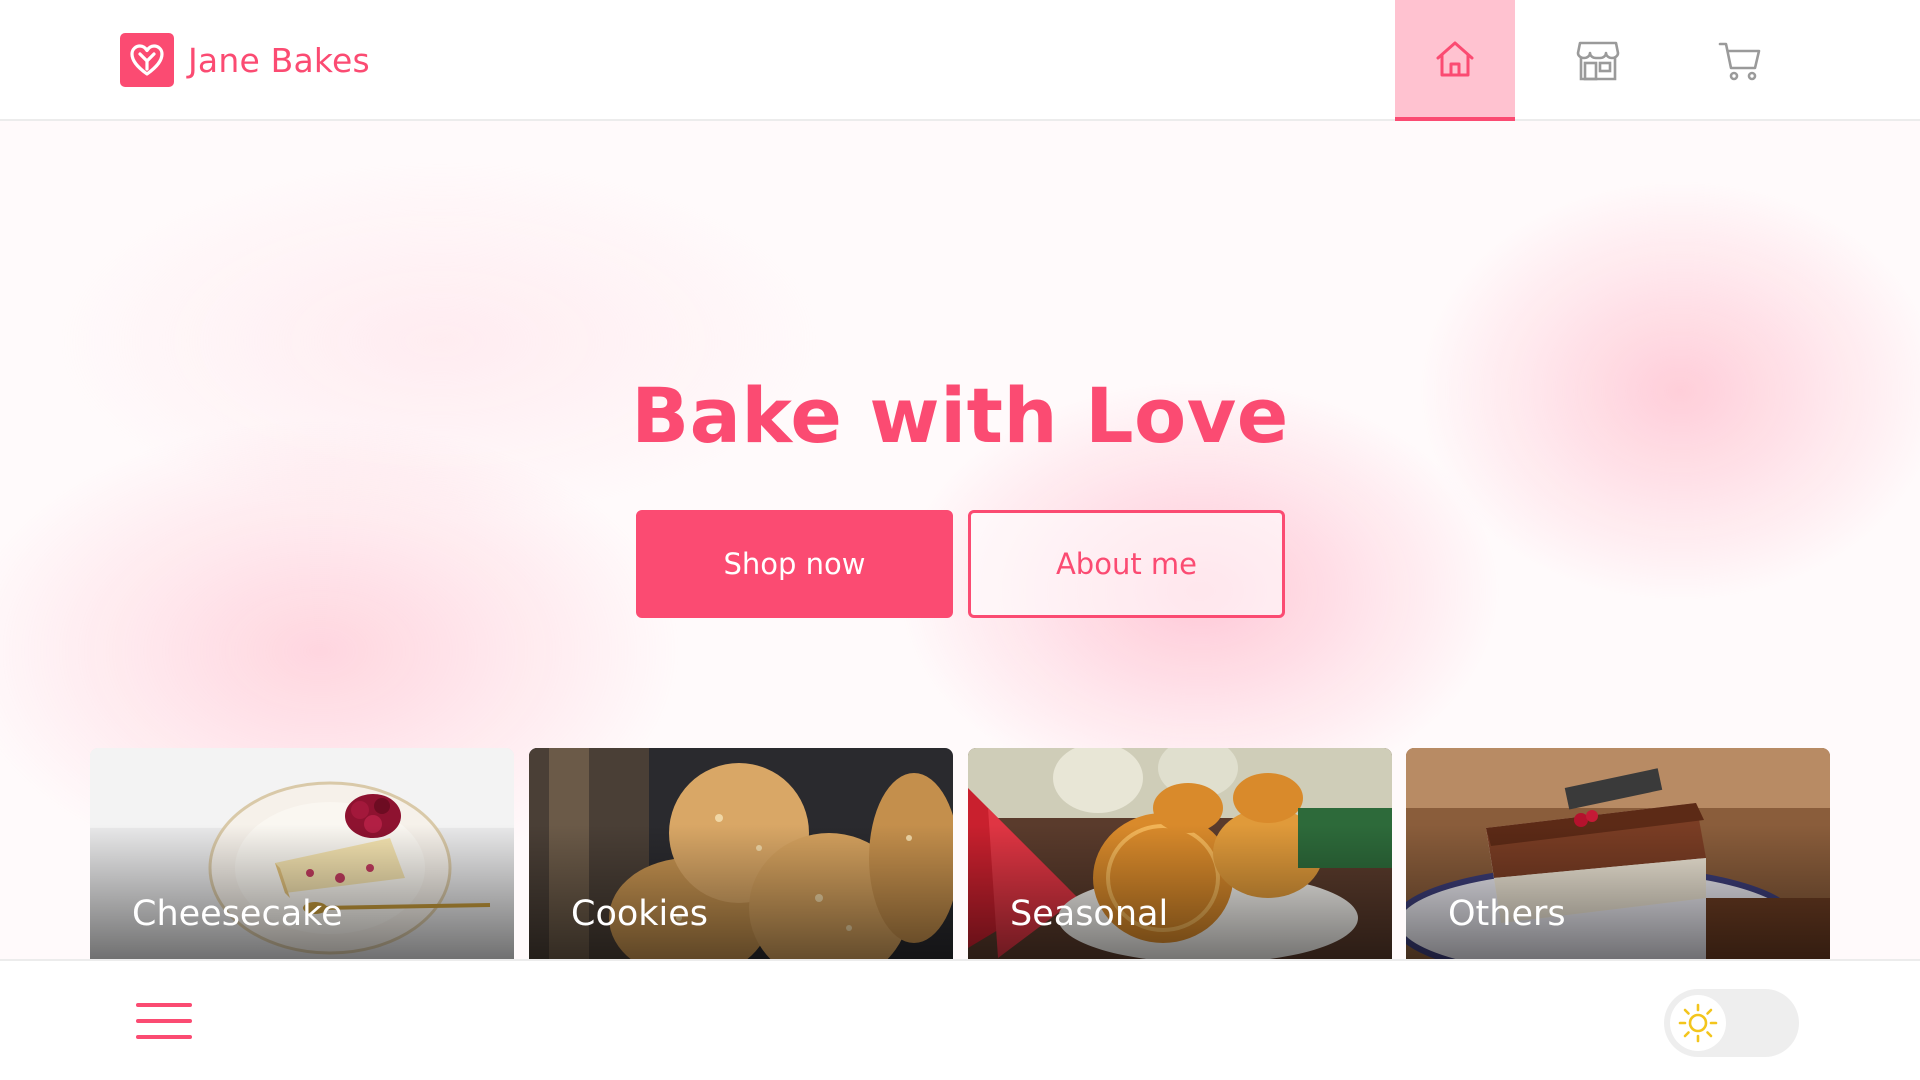 The width and height of the screenshot is (1920, 1080). I want to click on category-label: Cookies, so click(640, 914).